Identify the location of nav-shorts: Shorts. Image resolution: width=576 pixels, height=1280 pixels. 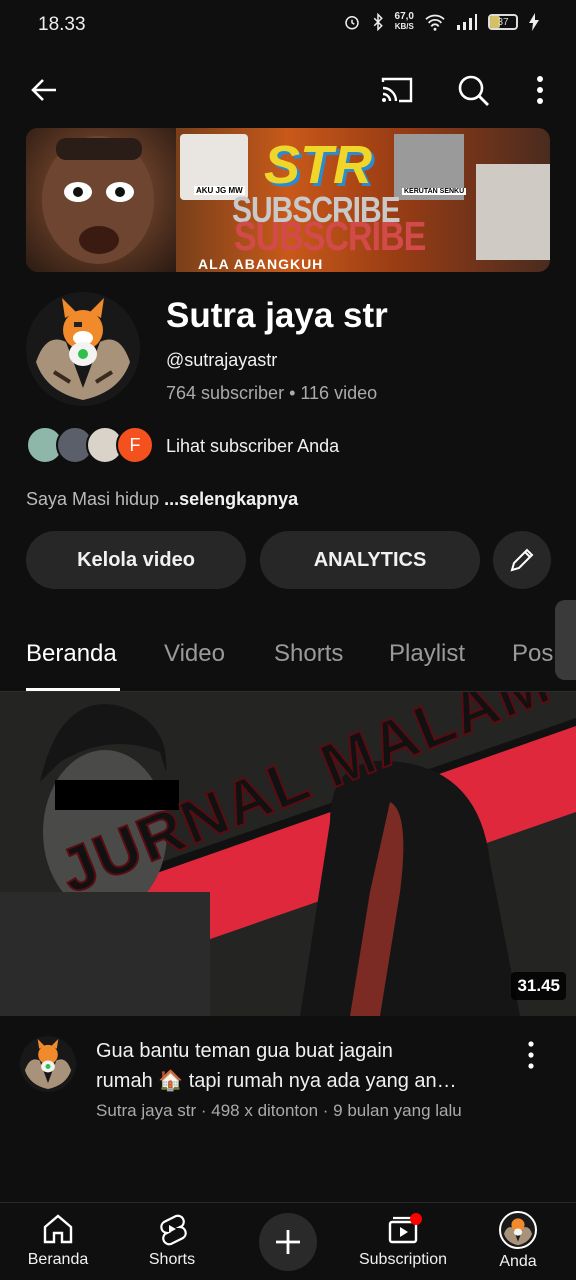
(172, 1240).